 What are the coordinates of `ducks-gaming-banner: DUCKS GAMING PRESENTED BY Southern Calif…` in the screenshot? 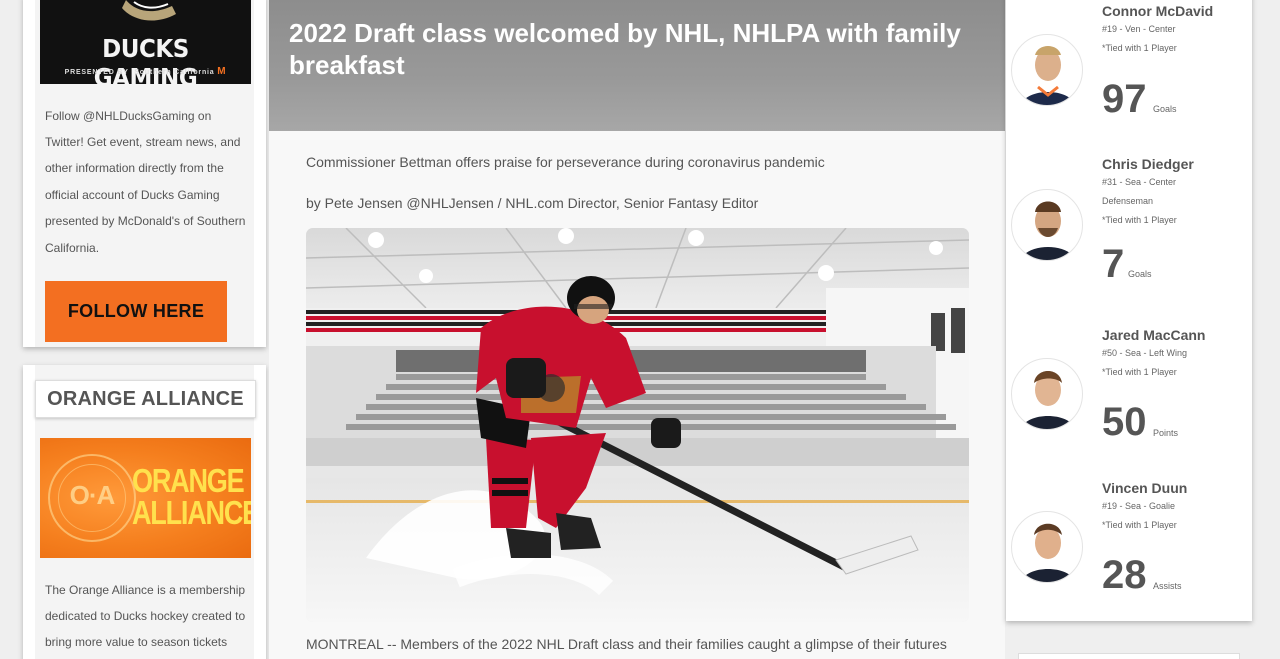 It's located at (145, 46).